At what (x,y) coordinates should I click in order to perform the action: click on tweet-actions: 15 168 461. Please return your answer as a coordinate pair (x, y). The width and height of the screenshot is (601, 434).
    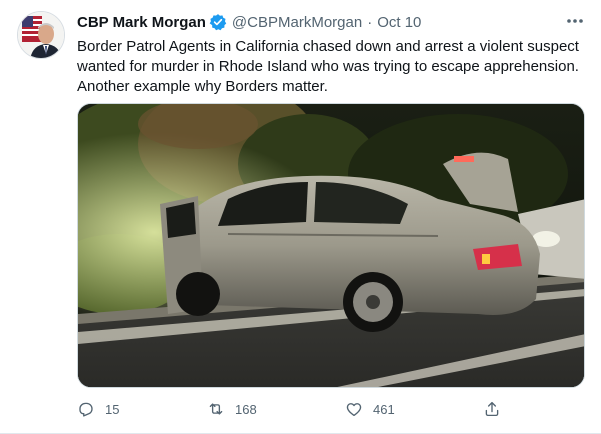
    Looking at the image, I should click on (332, 409).